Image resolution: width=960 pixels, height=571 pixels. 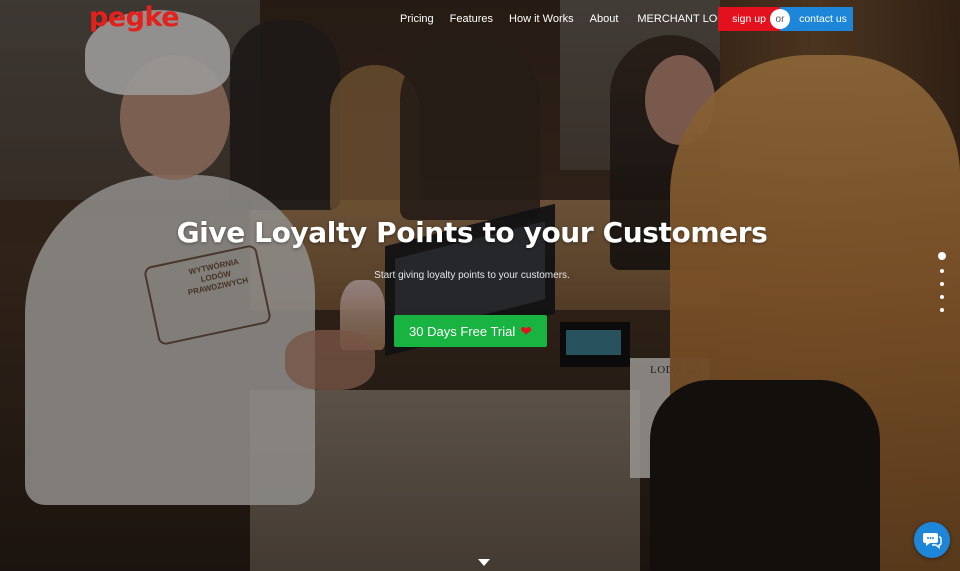 What do you see at coordinates (816, 19) in the screenshot?
I see `contact-us-button: contact us` at bounding box center [816, 19].